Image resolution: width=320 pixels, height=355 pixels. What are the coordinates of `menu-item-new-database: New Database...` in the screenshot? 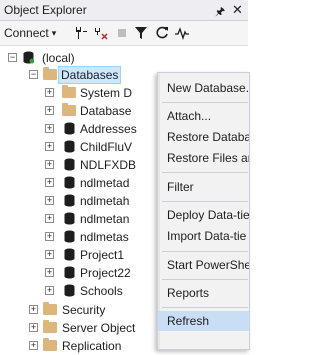 It's located at (208, 88).